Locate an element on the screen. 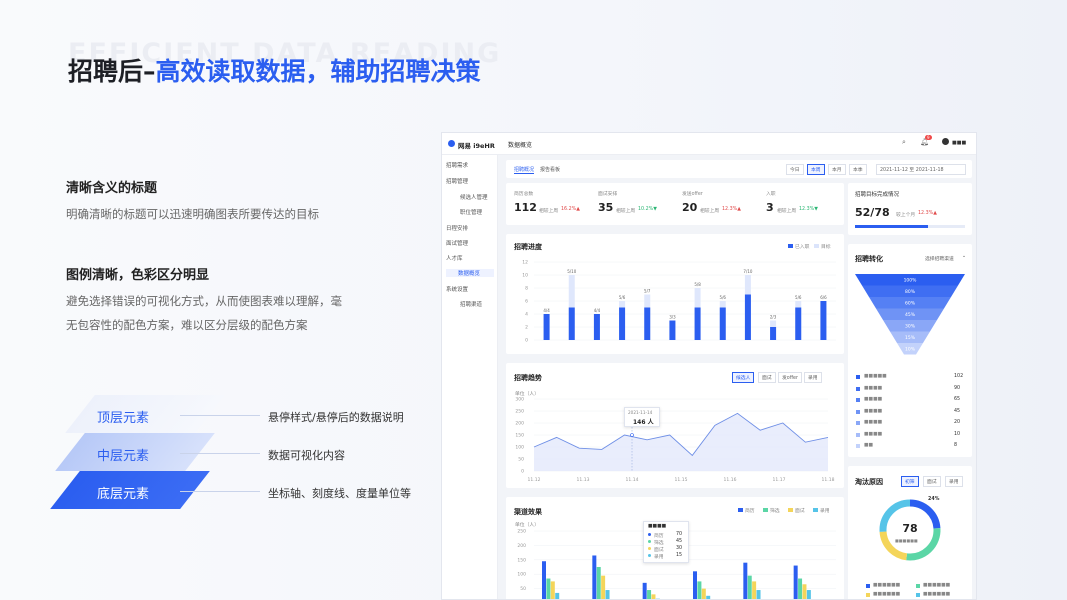 The width and height of the screenshot is (1067, 600). layer-middle-desc: 数据可视化内容 is located at coordinates (306, 455).